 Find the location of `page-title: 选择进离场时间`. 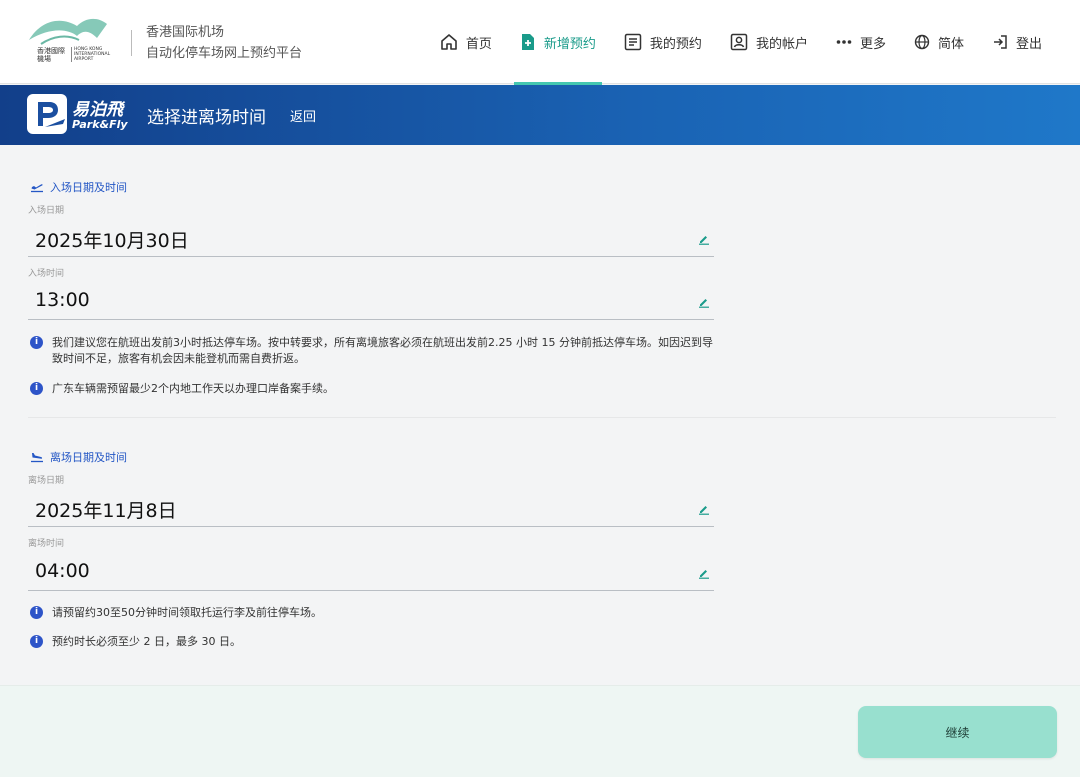

page-title: 选择进离场时间 is located at coordinates (206, 118).